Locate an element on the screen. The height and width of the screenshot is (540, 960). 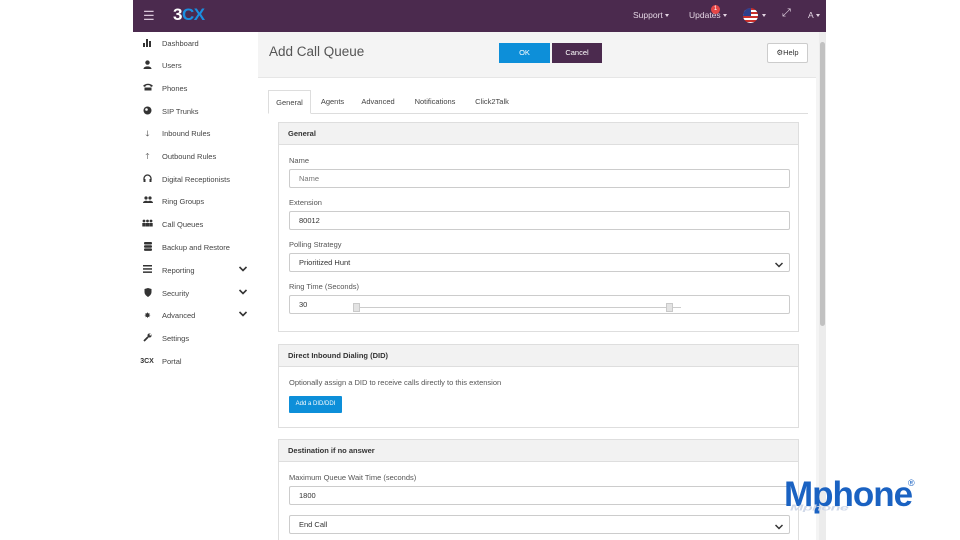
cancel-button: Cancel is located at coordinates (577, 53).